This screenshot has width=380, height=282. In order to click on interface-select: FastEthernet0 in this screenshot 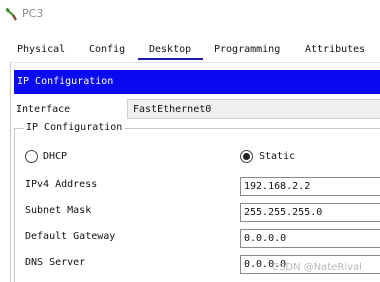, I will do `click(253, 109)`.